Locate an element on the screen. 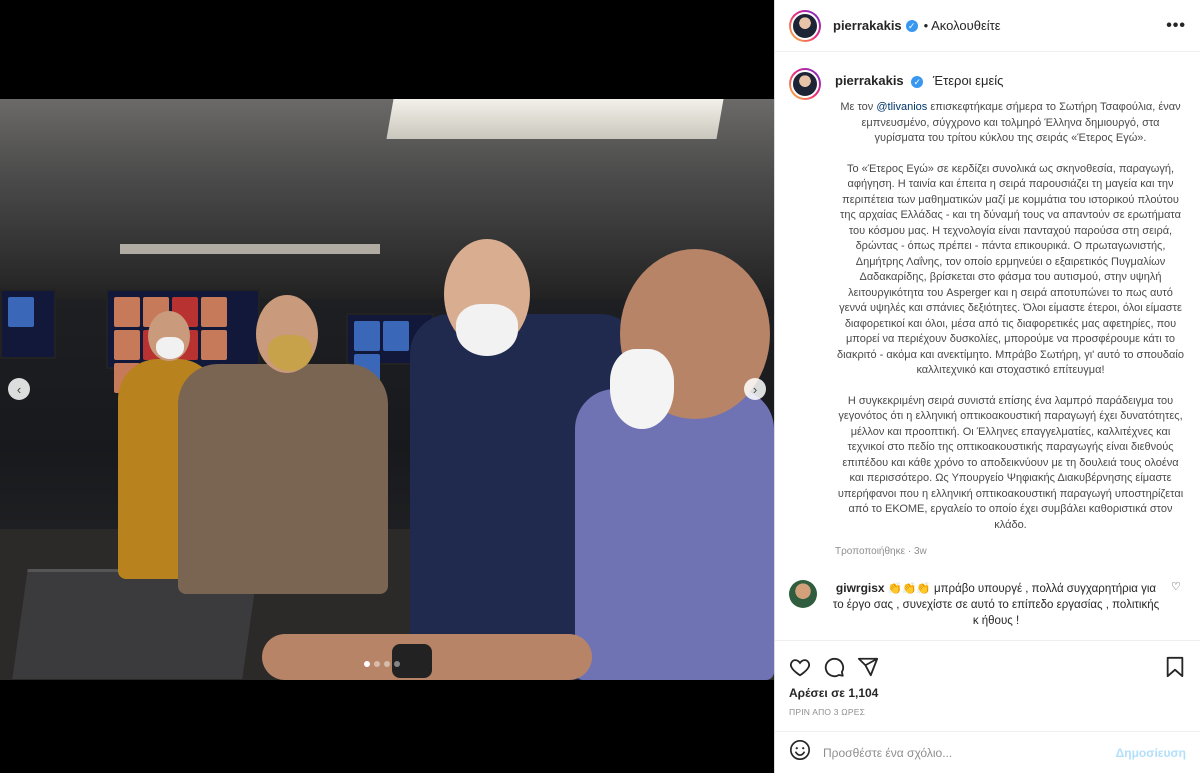  carousel-prev-button: ‹ is located at coordinates (19, 389).